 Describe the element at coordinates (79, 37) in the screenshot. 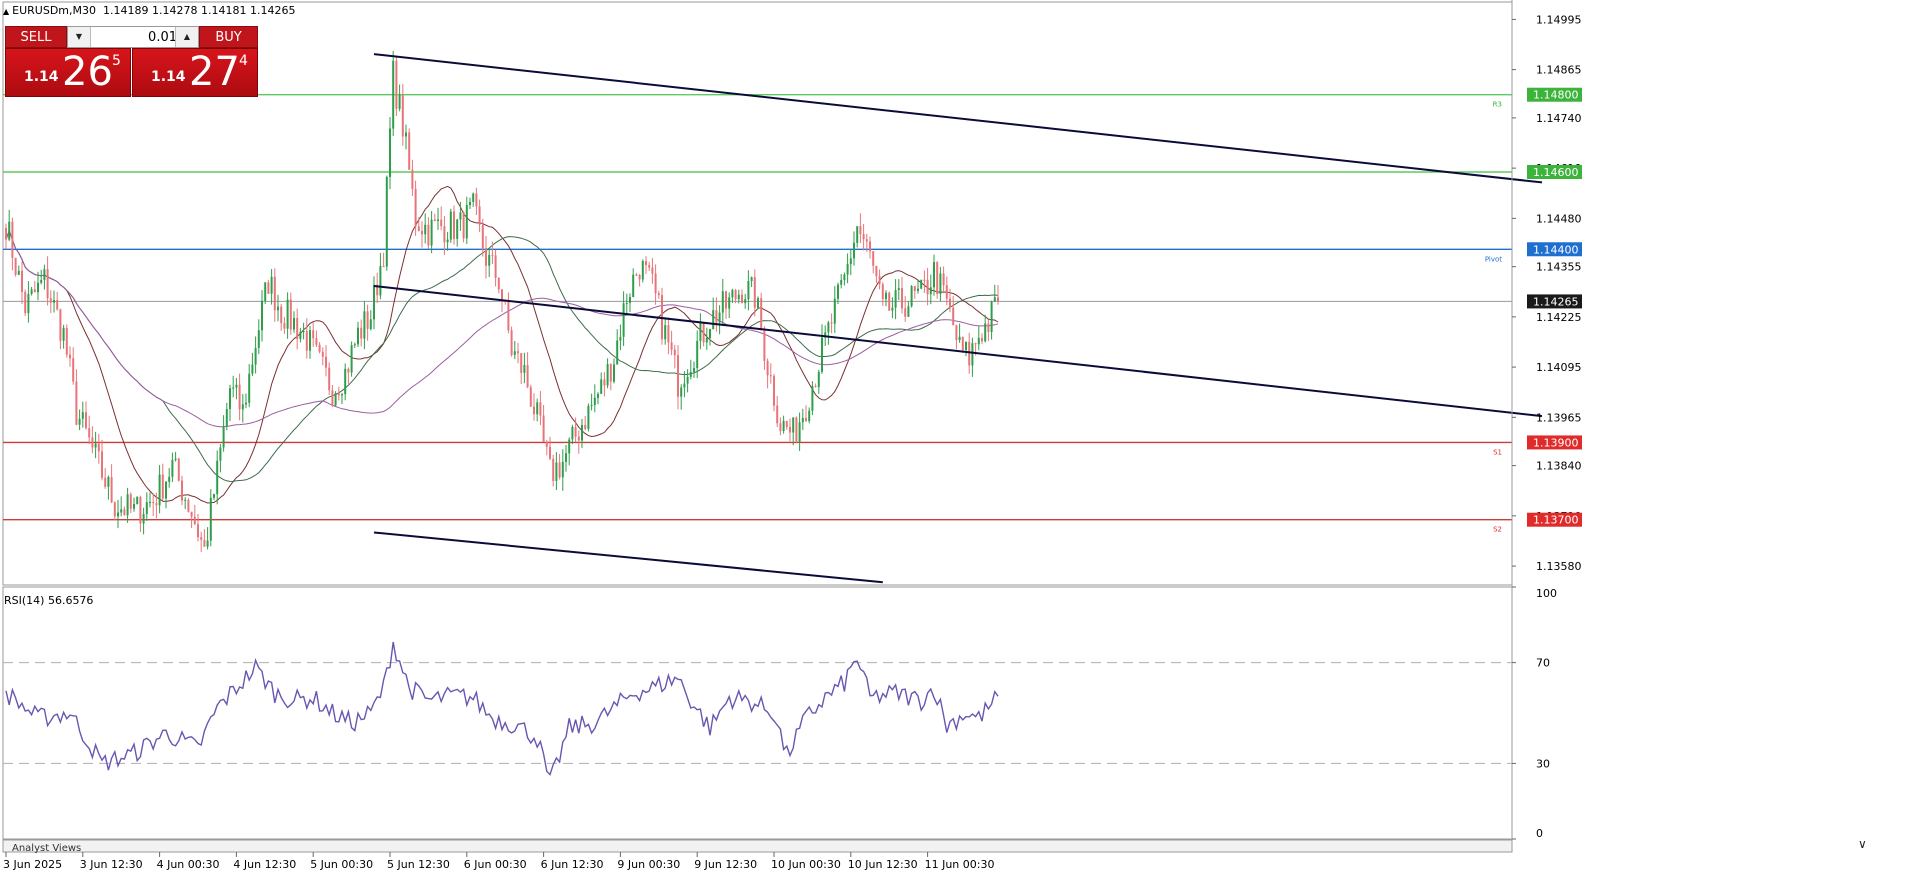

I see `lot-decrease-icon: ▼` at that location.